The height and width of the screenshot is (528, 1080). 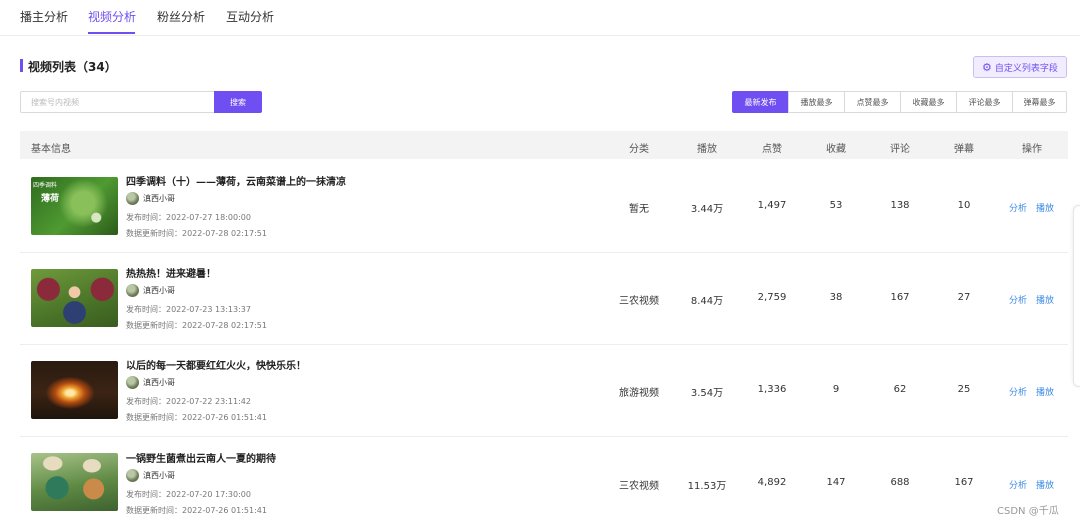 I want to click on danmaku-cell: 27, so click(x=964, y=297).